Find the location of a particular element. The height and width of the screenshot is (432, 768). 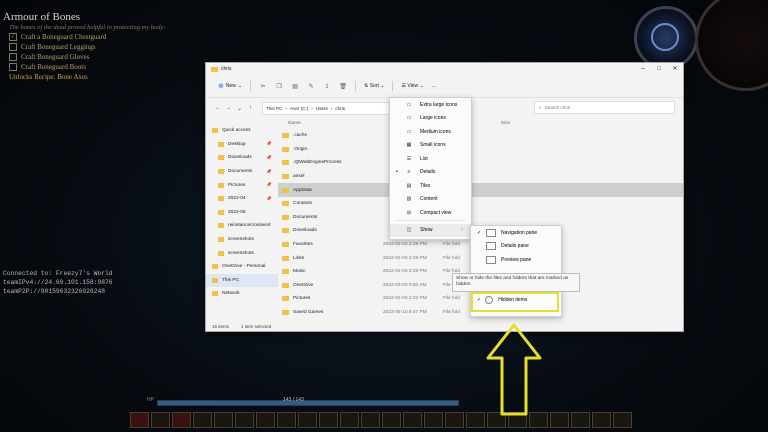

table-row: ansel is located at coordinates (480, 177).